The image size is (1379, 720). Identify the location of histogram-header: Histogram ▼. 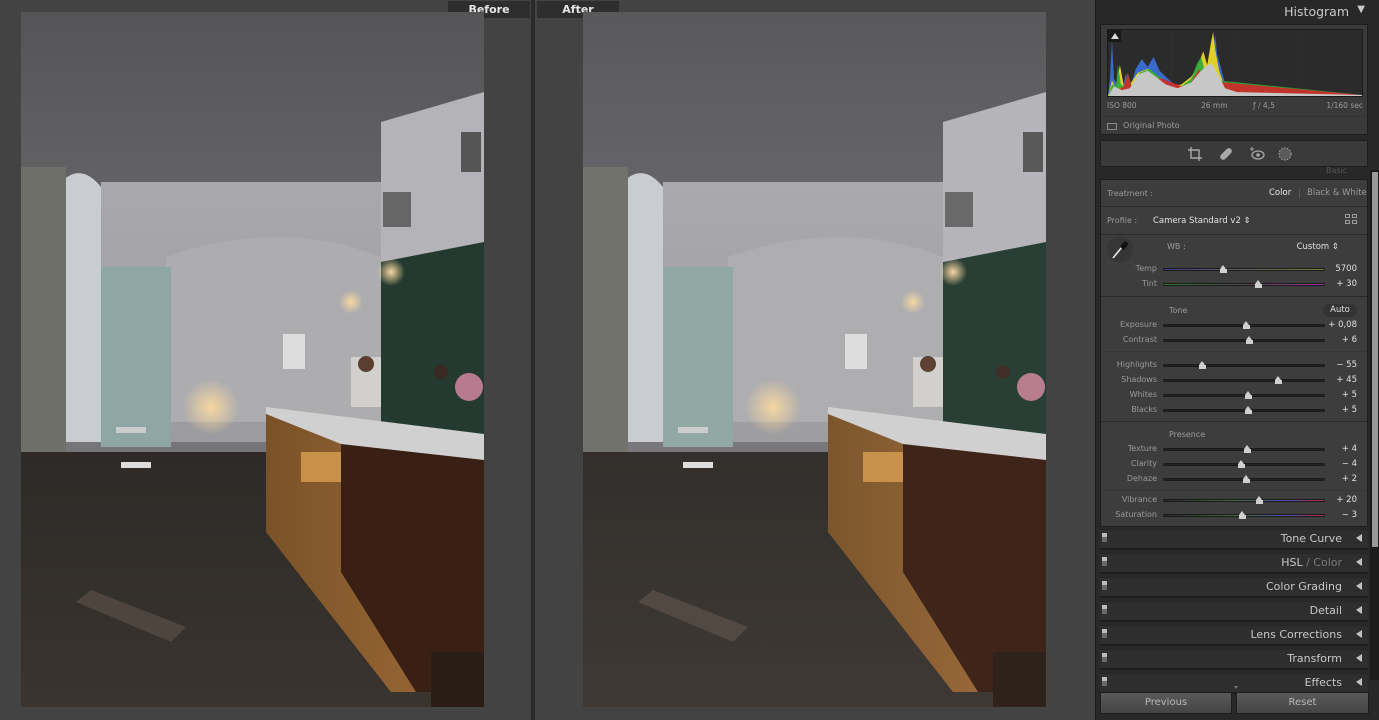
(1234, 12).